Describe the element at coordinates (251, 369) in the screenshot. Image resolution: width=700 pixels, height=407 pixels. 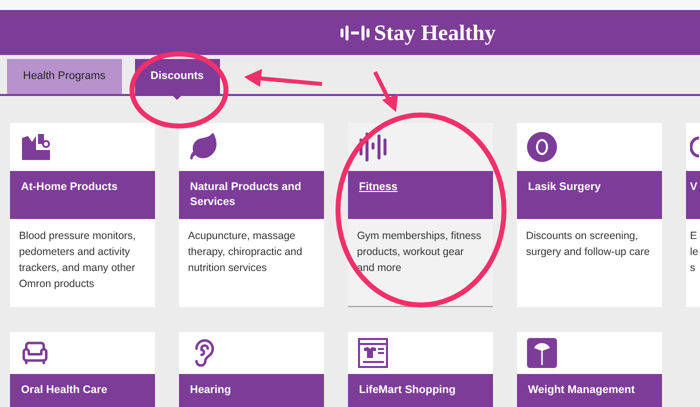
I see `program-card: Hearing` at that location.